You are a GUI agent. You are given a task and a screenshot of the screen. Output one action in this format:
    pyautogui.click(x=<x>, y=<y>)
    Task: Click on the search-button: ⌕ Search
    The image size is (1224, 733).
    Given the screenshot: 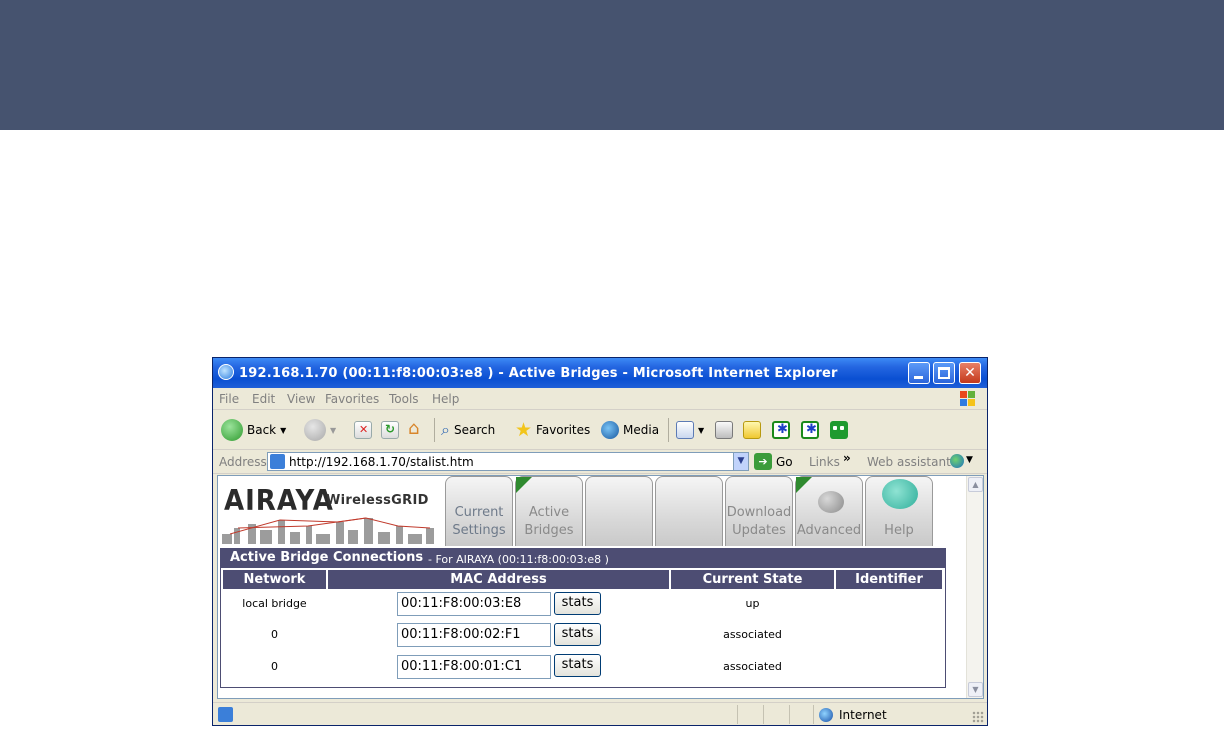 What is the action you would take?
    pyautogui.click(x=468, y=430)
    